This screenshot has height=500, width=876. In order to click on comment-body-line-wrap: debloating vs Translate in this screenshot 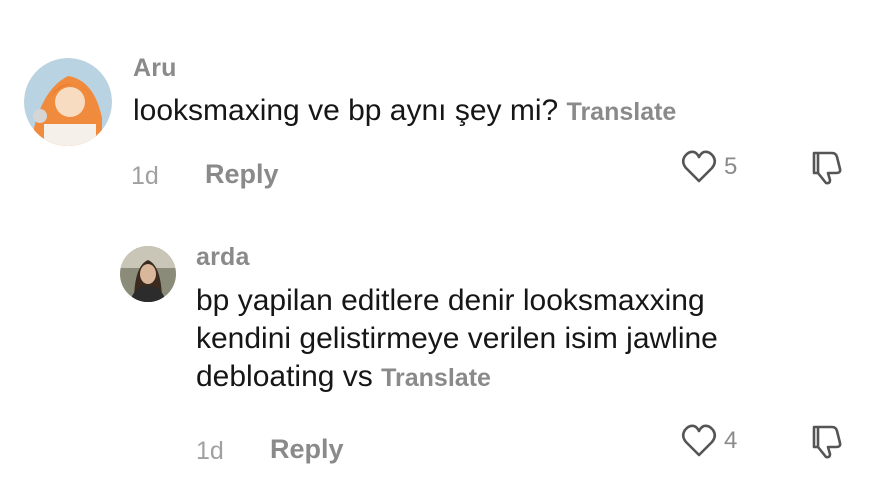, I will do `click(516, 377)`.